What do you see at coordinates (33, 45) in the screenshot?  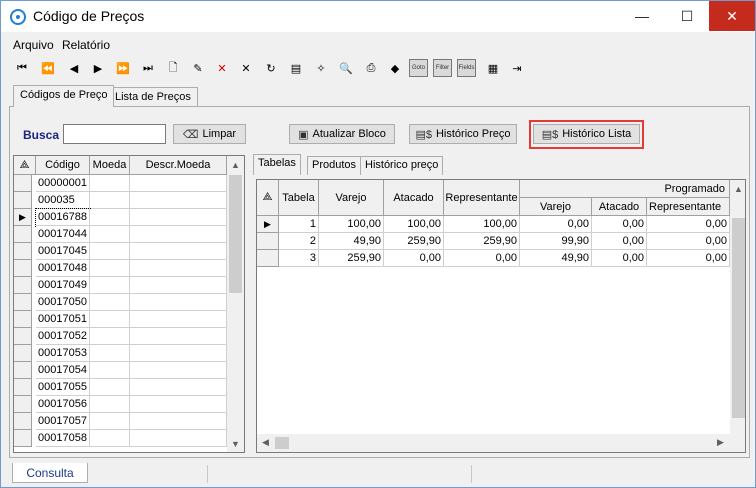 I see `menu-arquivo: Arquivo` at bounding box center [33, 45].